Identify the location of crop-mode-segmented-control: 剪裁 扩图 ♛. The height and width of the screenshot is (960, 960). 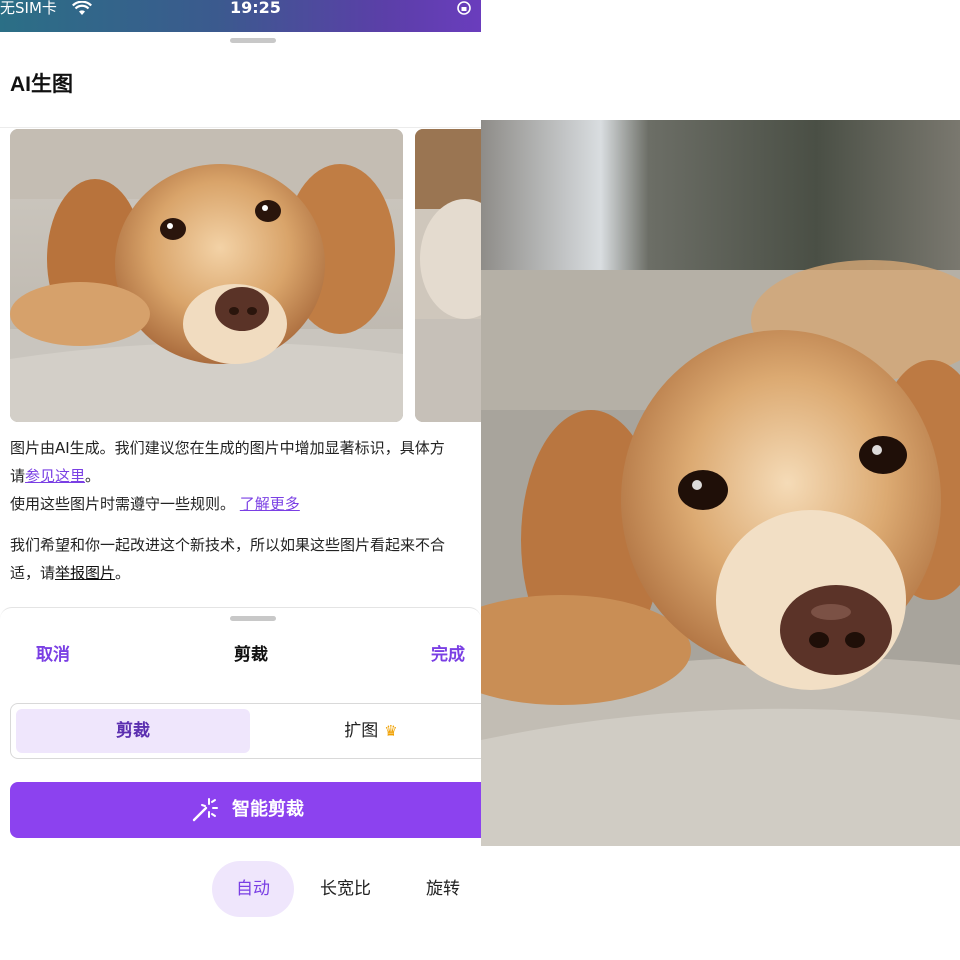
(245, 731).